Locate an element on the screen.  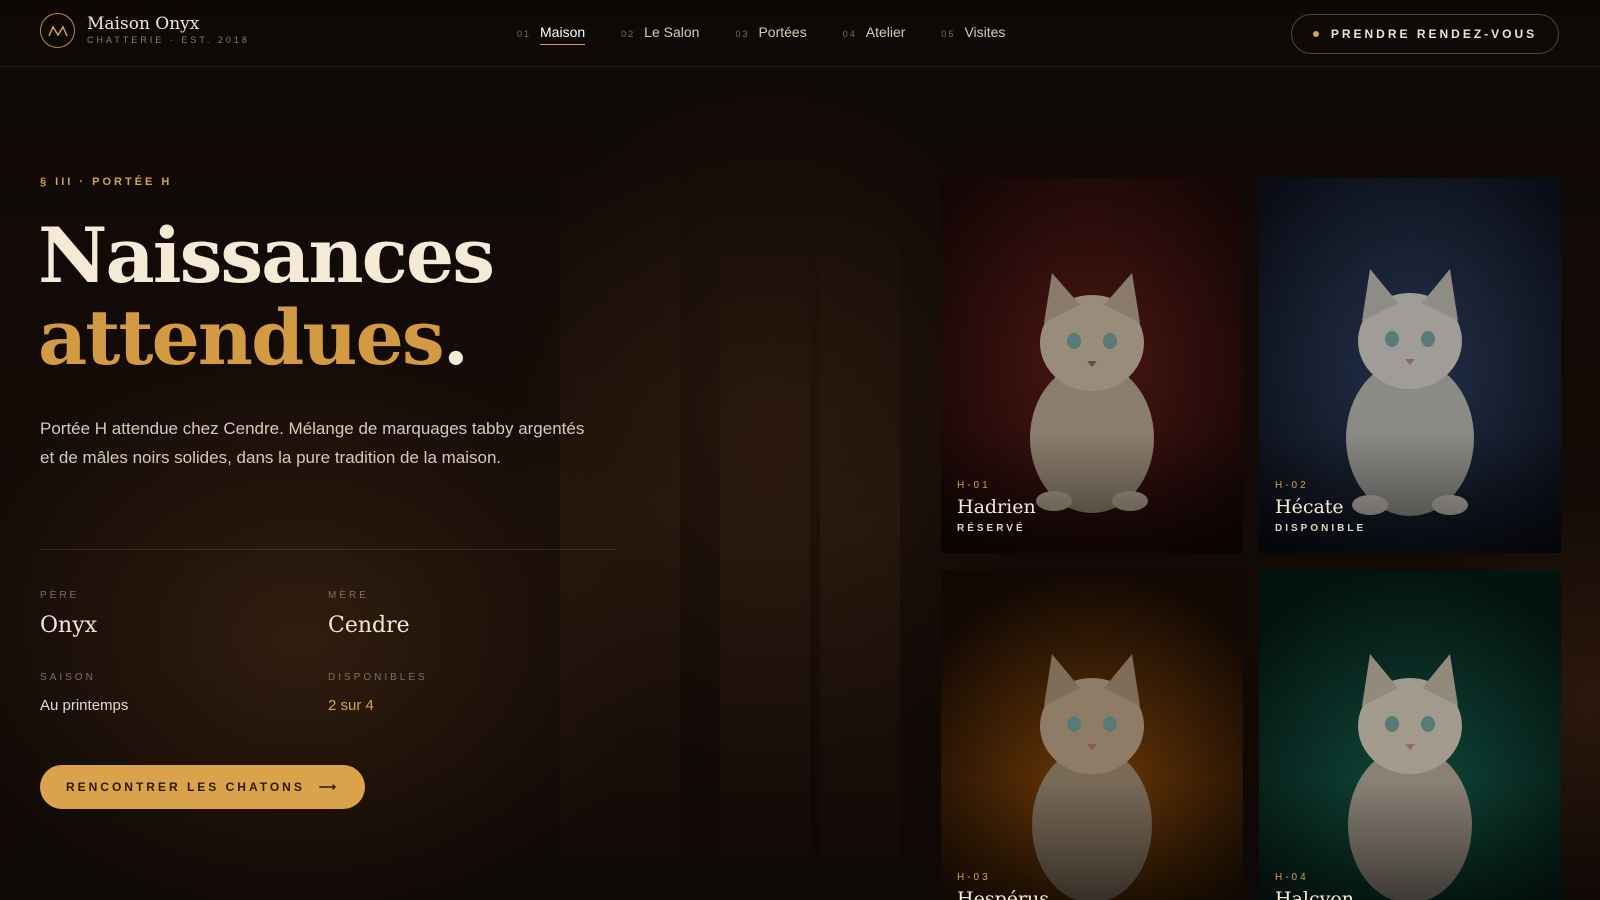
brand-tagline: CHATTERIE · EST. 2018 is located at coordinates (168, 40).